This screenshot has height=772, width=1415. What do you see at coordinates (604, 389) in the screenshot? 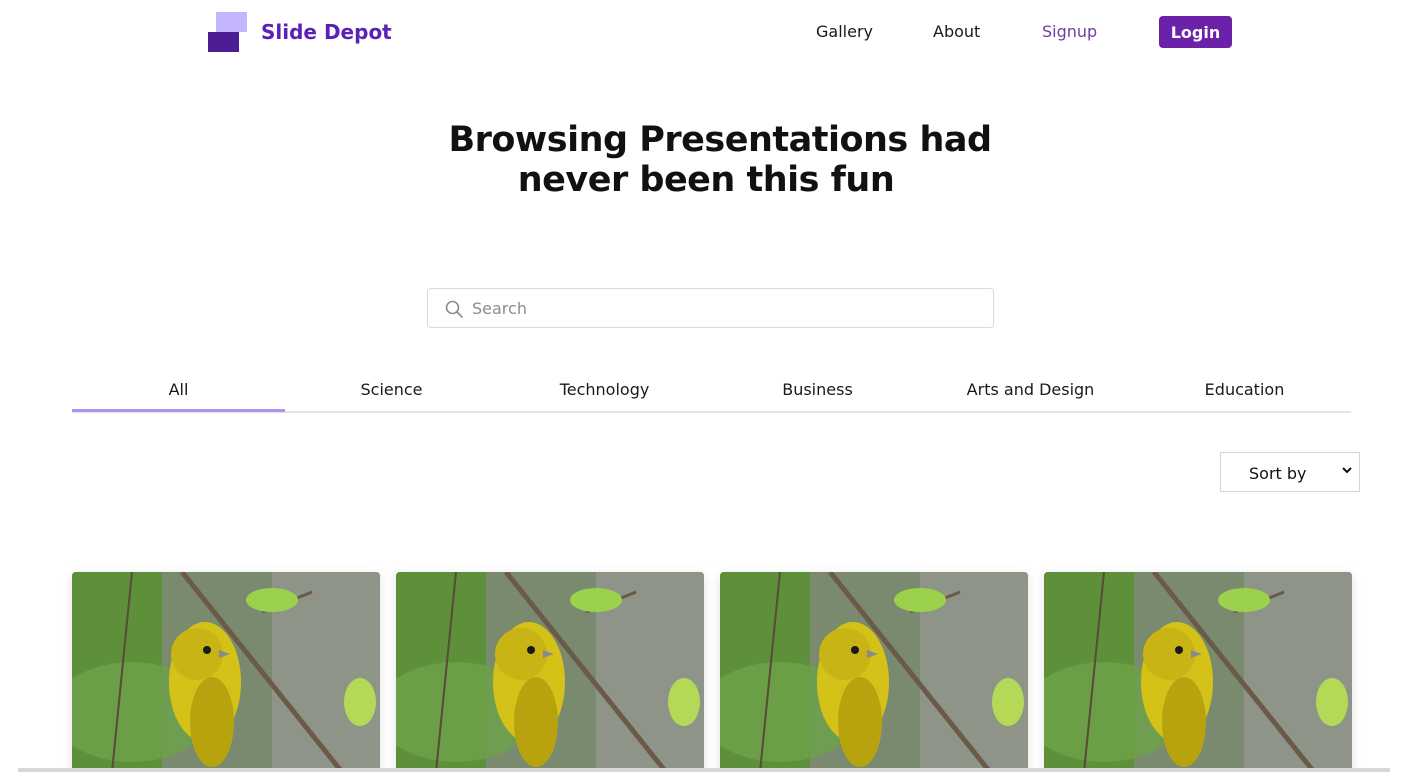
I see `tab-technology: Technology` at bounding box center [604, 389].